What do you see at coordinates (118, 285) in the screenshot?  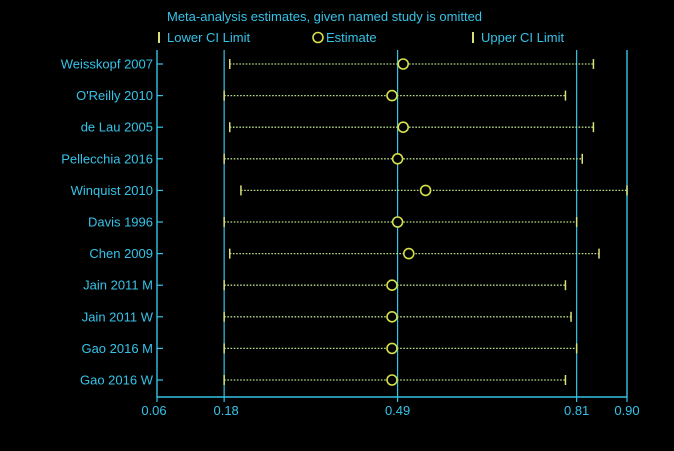 I see `study-label: Jain 2011 M` at bounding box center [118, 285].